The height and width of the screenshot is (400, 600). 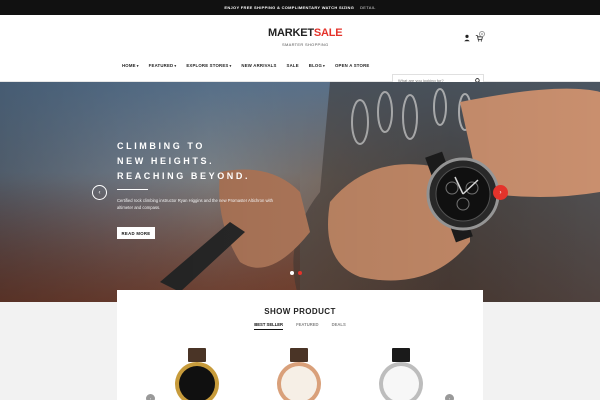 I want to click on nav-label: EXPLORE STORES, so click(x=207, y=65).